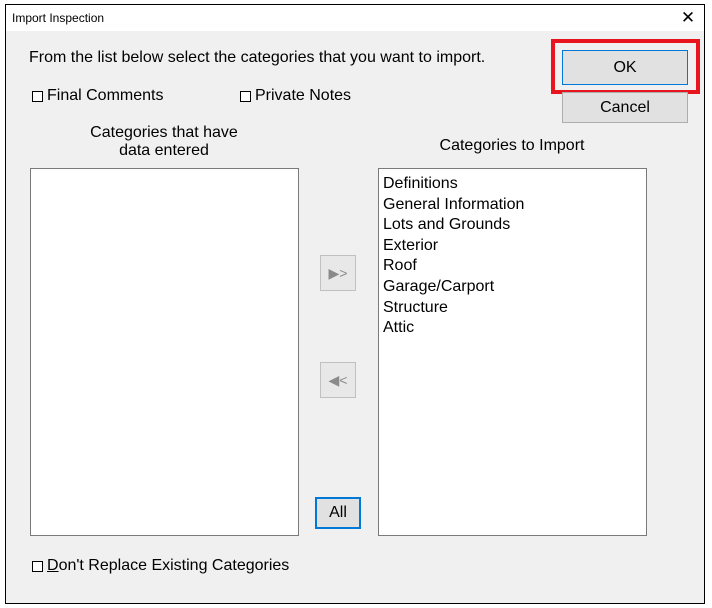 The image size is (712, 608). Describe the element at coordinates (245, 96) in the screenshot. I see `private-notes-checkbox-box` at that location.